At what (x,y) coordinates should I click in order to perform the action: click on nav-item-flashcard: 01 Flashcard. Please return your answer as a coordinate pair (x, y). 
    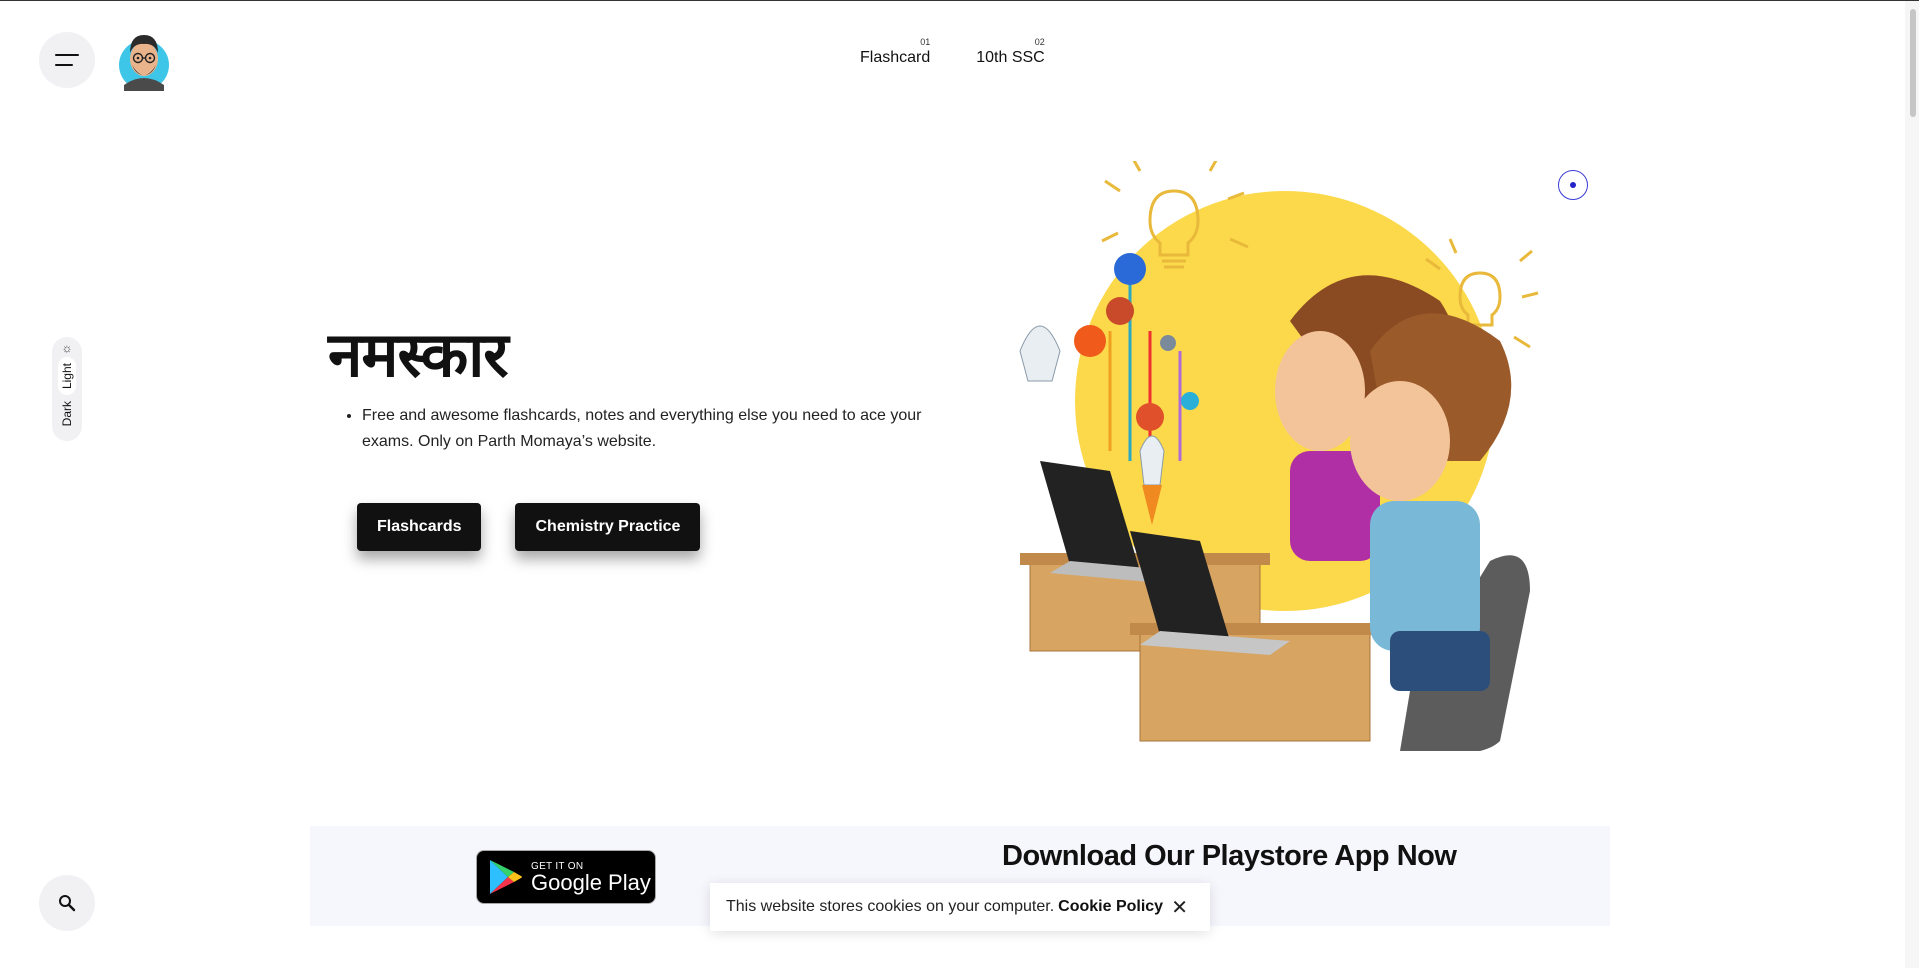
    Looking at the image, I should click on (895, 52).